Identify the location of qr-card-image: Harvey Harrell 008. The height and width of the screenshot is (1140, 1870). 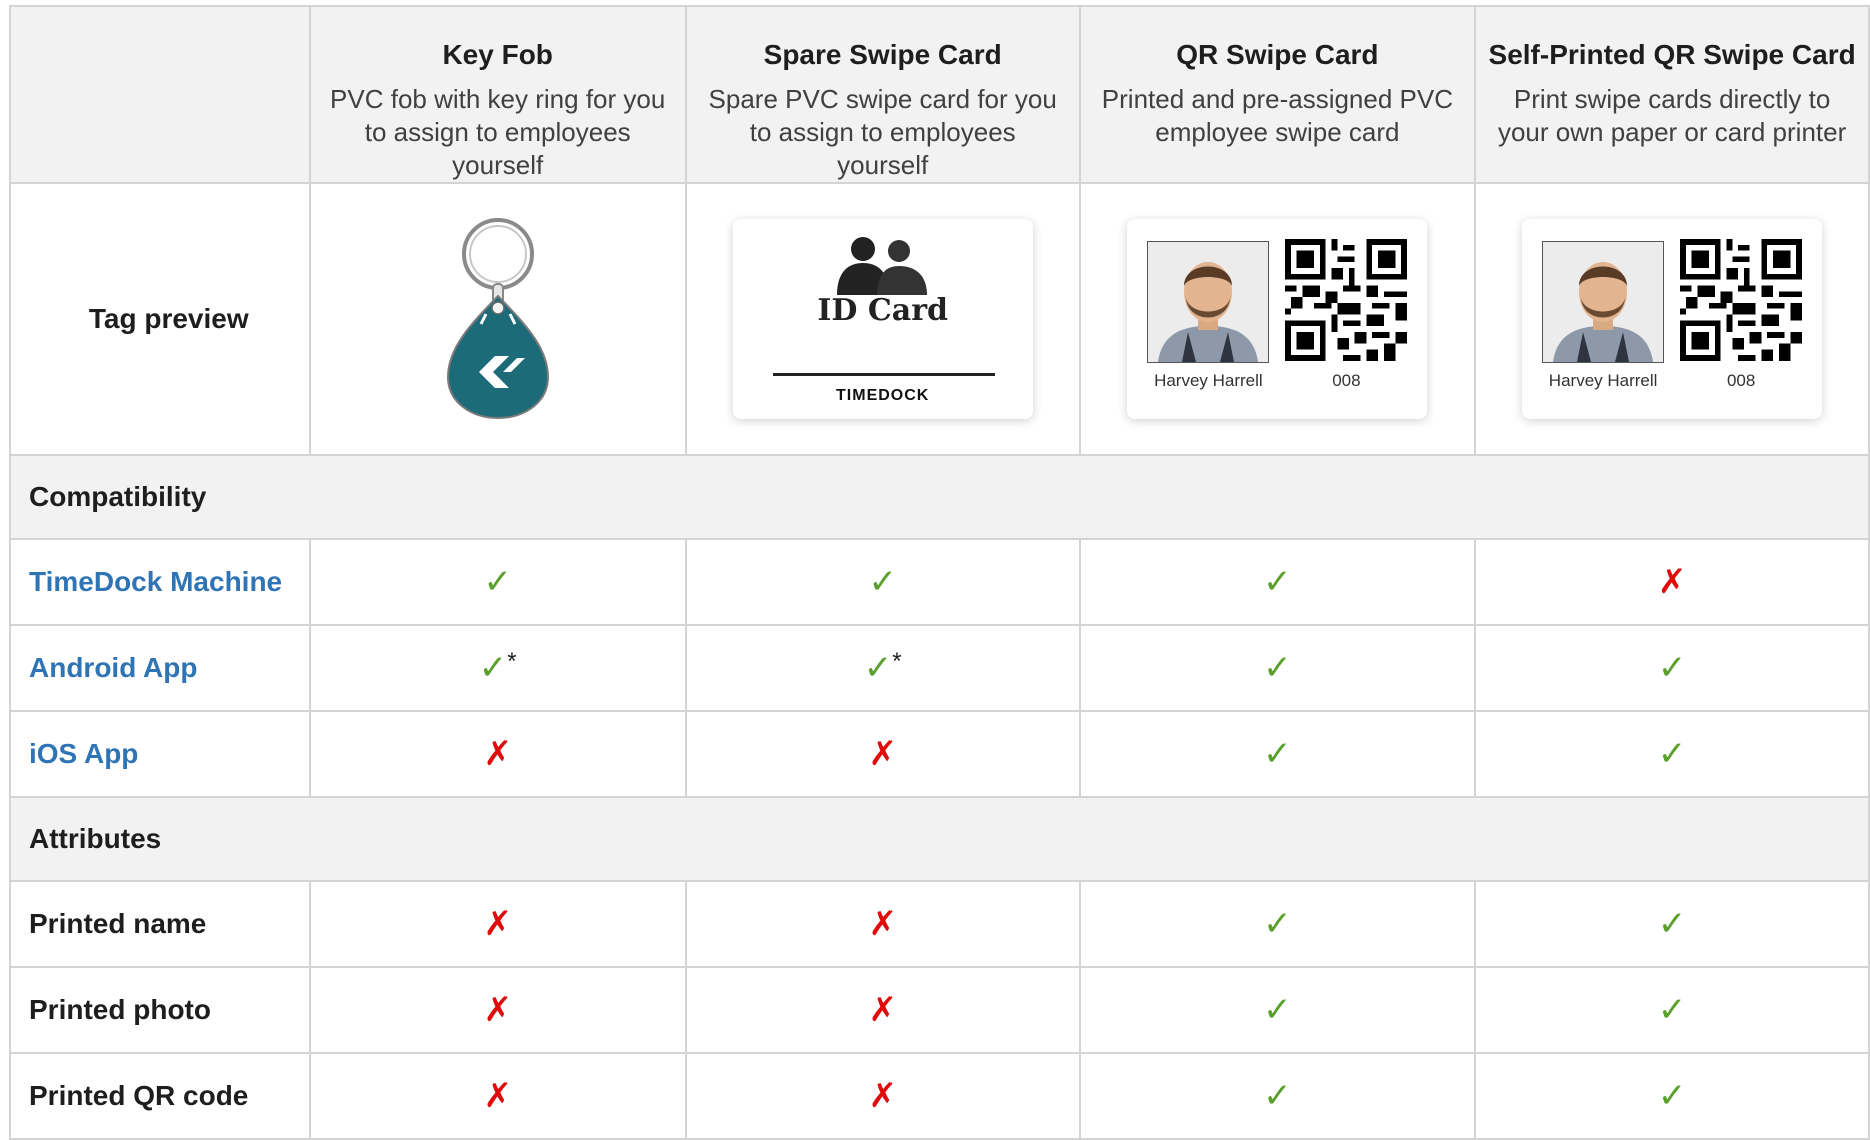
(1277, 319).